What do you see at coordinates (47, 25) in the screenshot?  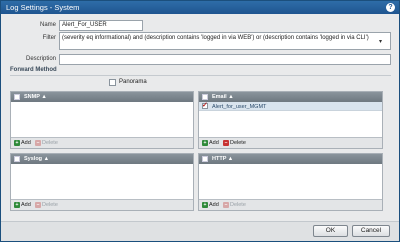 I see `name-label: Name` at bounding box center [47, 25].